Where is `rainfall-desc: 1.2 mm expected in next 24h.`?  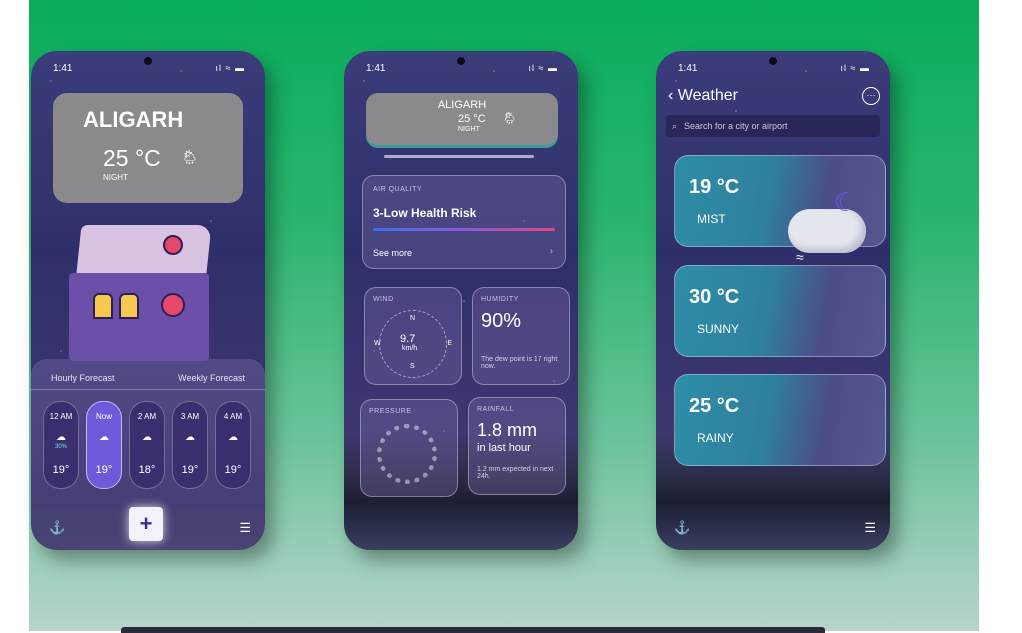 rainfall-desc: 1.2 mm expected in next 24h. is located at coordinates (515, 473).